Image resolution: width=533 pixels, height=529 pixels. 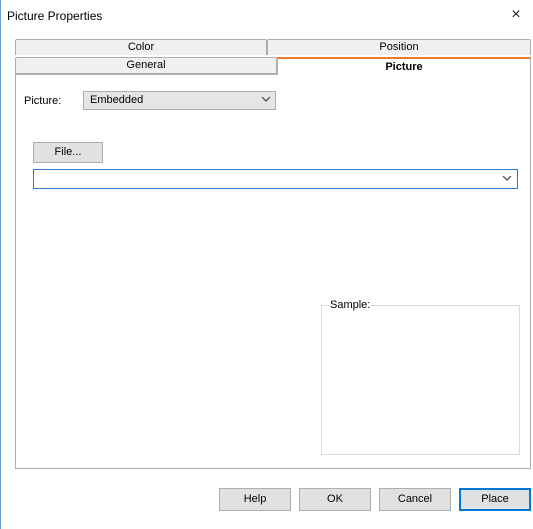 I want to click on picture-source-select: Embedded, so click(x=179, y=100).